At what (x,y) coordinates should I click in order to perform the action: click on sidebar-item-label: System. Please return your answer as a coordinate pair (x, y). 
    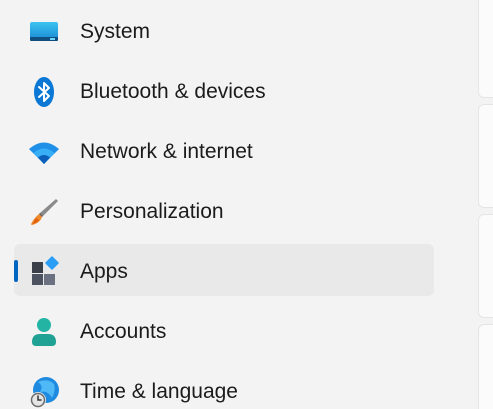
    Looking at the image, I should click on (115, 31).